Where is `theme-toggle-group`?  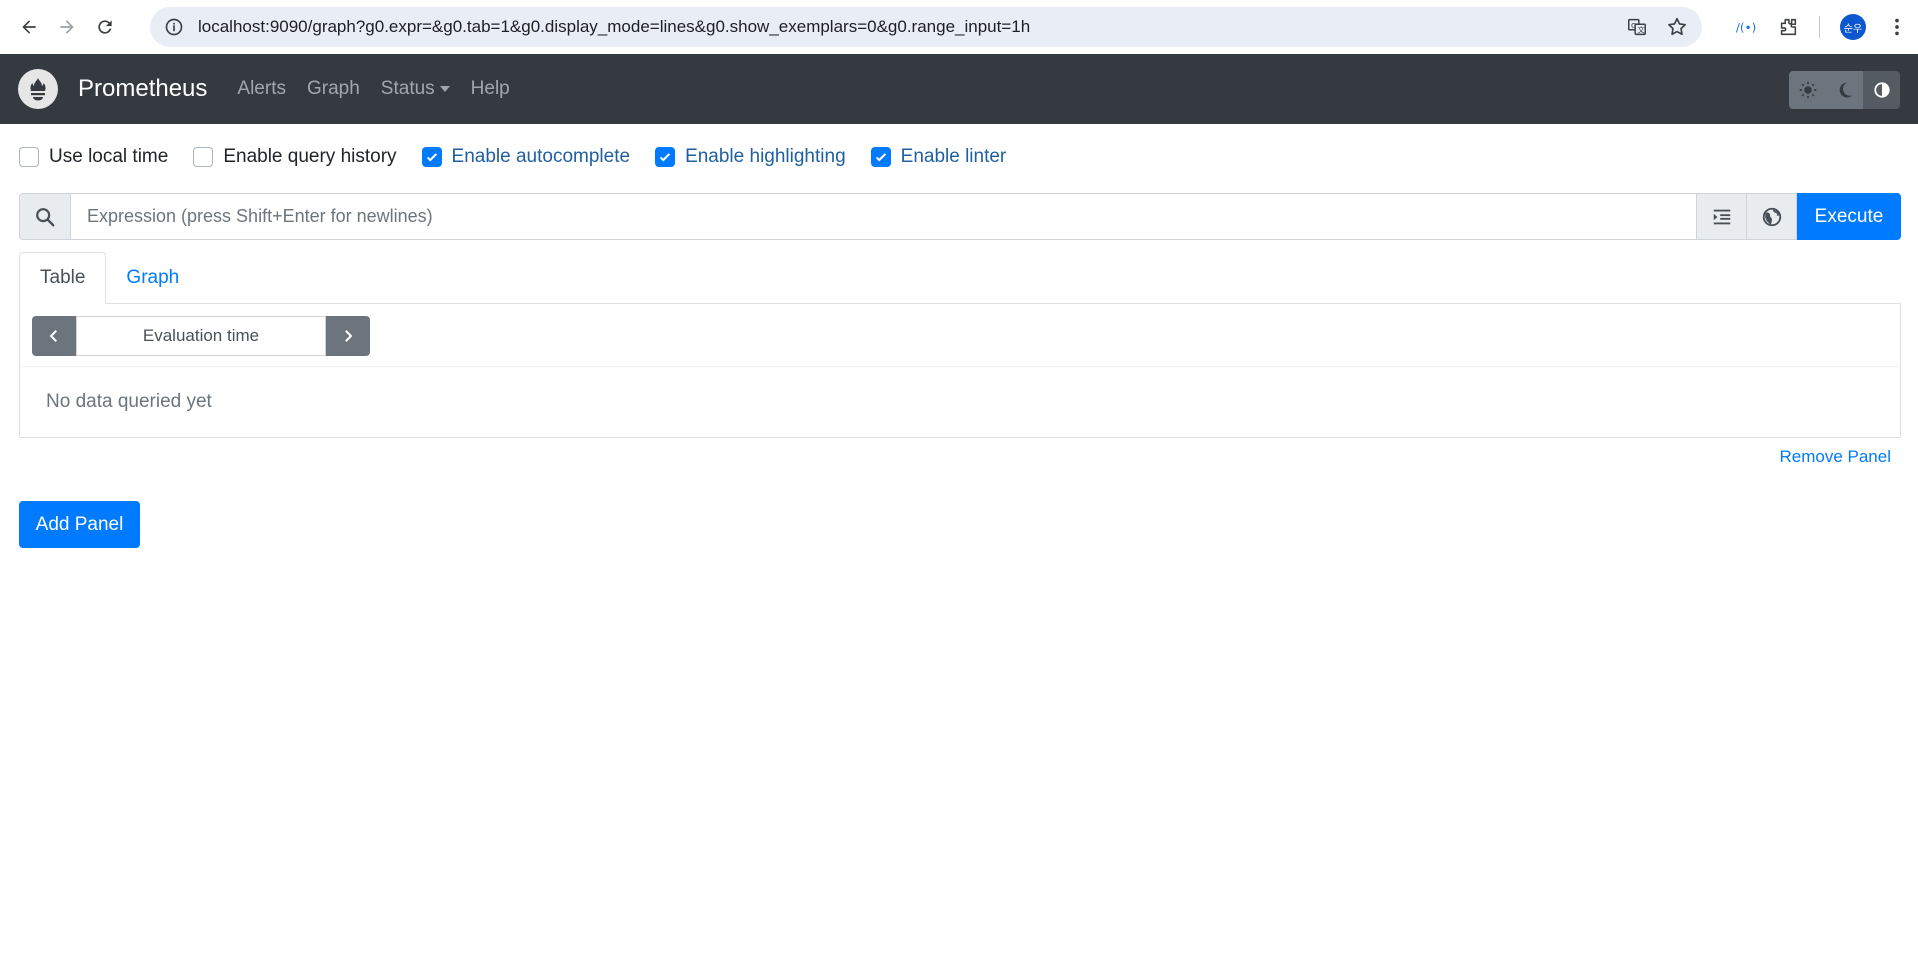
theme-toggle-group is located at coordinates (1844, 90).